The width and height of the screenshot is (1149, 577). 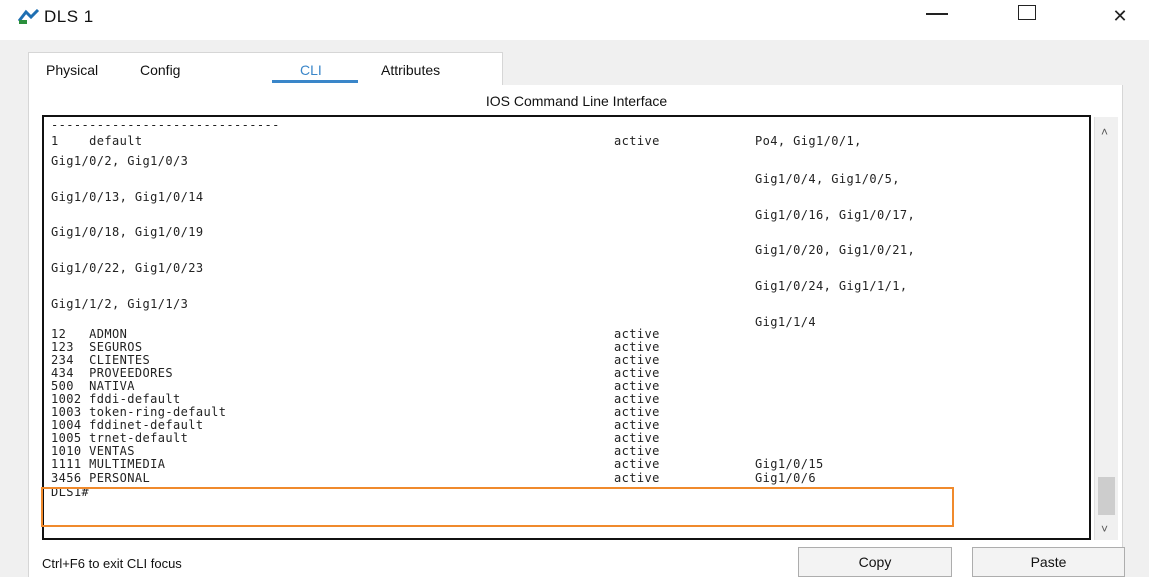 I want to click on vlan-ports: Gig1/0/6, so click(x=785, y=478).